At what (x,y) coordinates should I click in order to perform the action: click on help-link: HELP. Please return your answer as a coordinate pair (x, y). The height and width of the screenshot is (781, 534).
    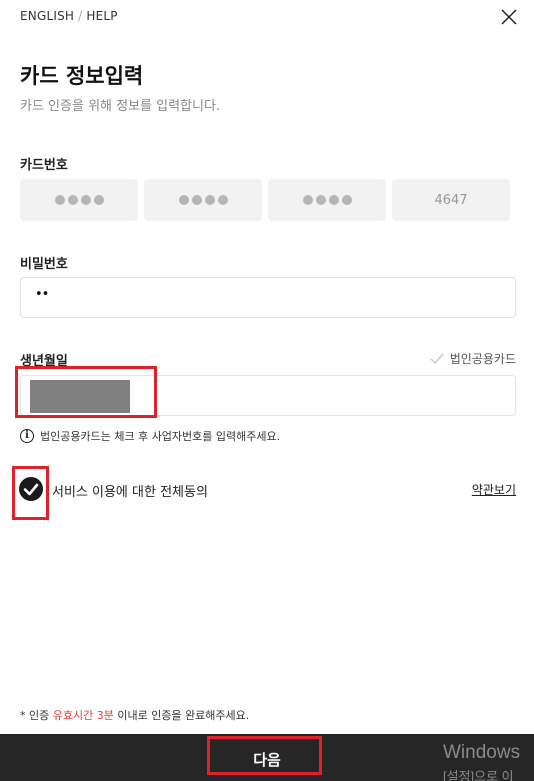
    Looking at the image, I should click on (101, 16).